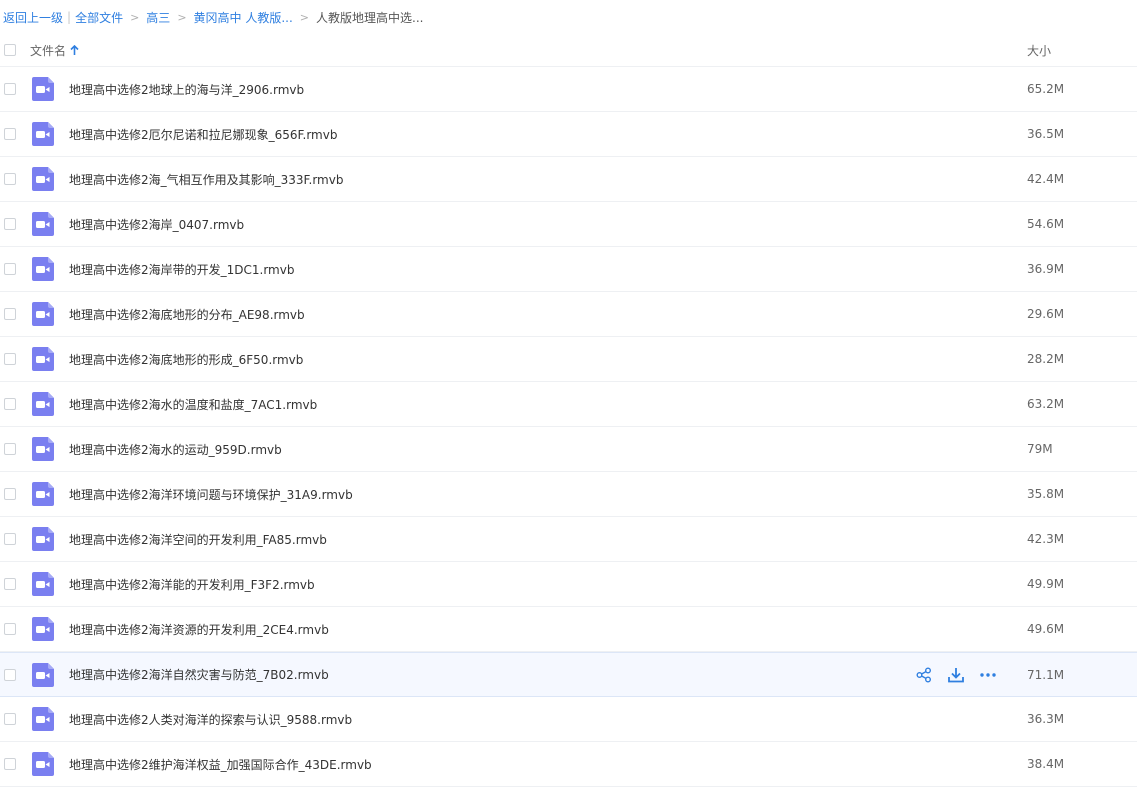 This screenshot has height=792, width=1137. I want to click on file-name: 地理高中选修2海底地形的分布_AE98.rmvb, so click(187, 314).